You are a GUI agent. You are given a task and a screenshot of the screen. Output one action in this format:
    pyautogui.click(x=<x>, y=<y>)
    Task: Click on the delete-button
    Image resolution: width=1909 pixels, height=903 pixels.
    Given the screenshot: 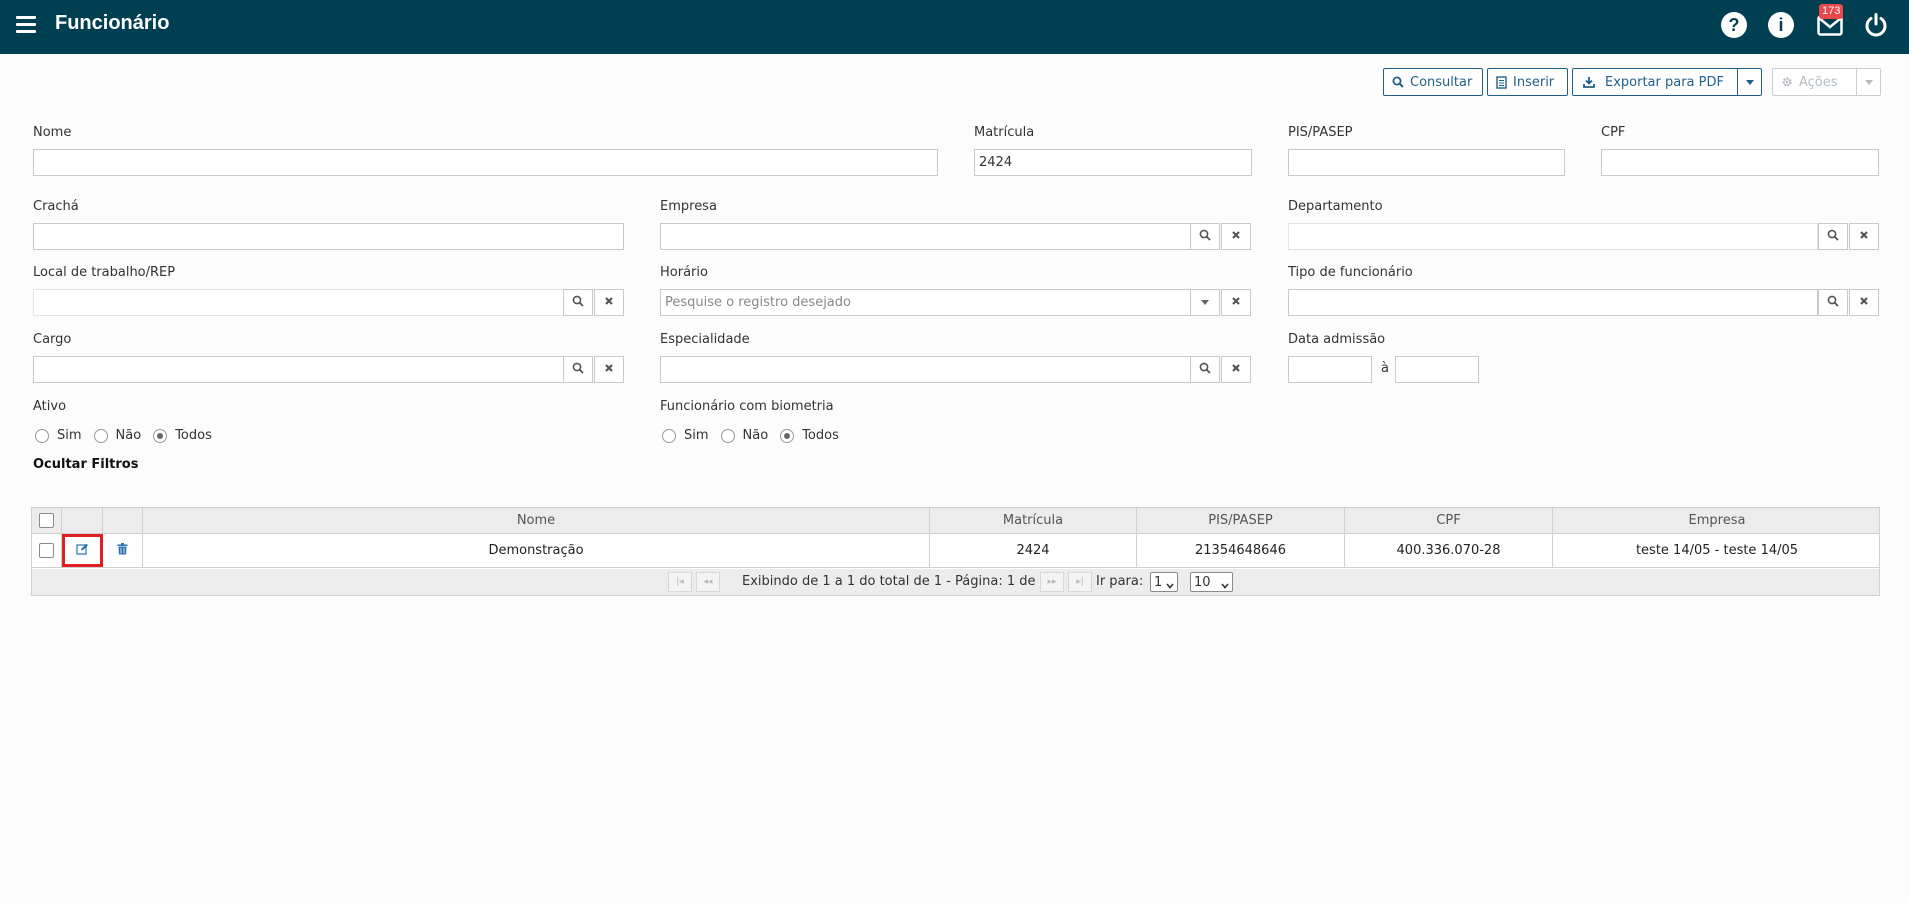 What is the action you would take?
    pyautogui.click(x=123, y=550)
    